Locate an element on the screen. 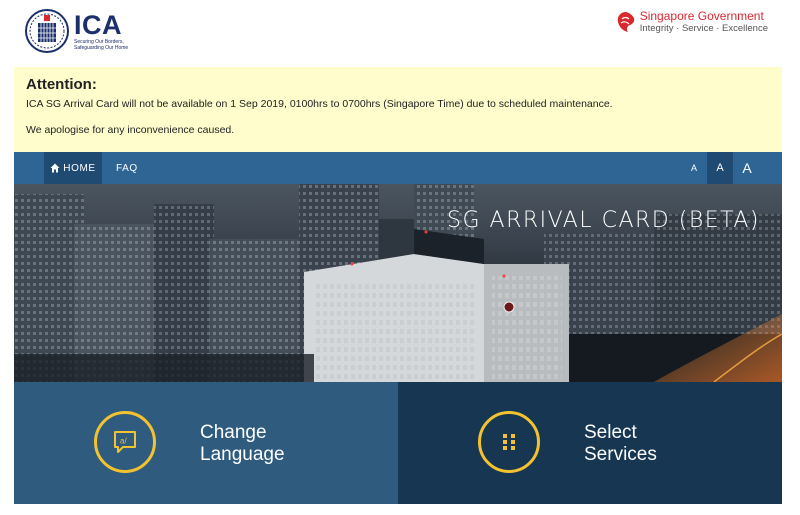 This screenshot has height=515, width=800. ica-emblem-icon is located at coordinates (47, 31).